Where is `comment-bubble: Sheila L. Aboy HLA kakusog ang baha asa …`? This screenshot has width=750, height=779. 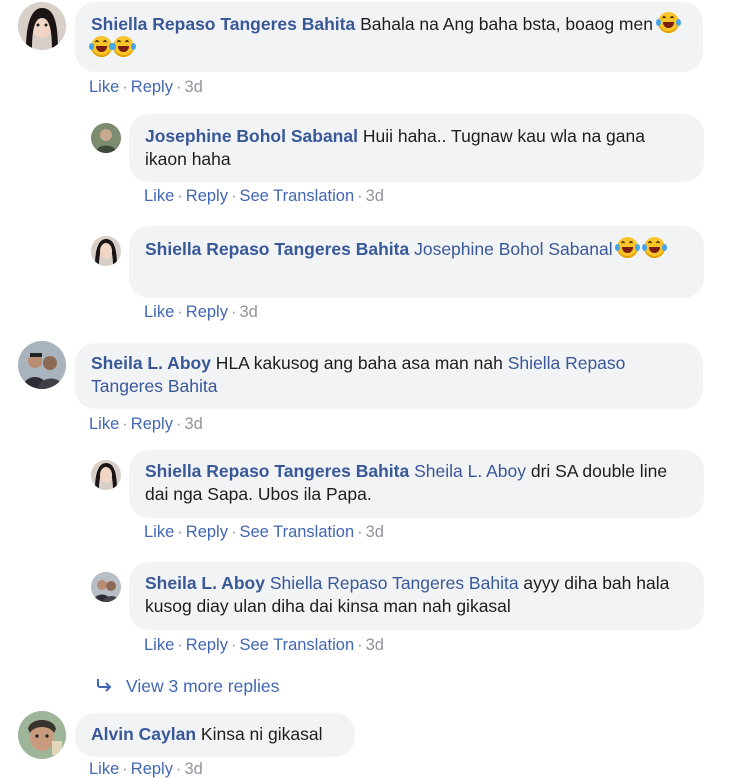 comment-bubble: Sheila L. Aboy HLA kakusog ang baha asa … is located at coordinates (389, 376).